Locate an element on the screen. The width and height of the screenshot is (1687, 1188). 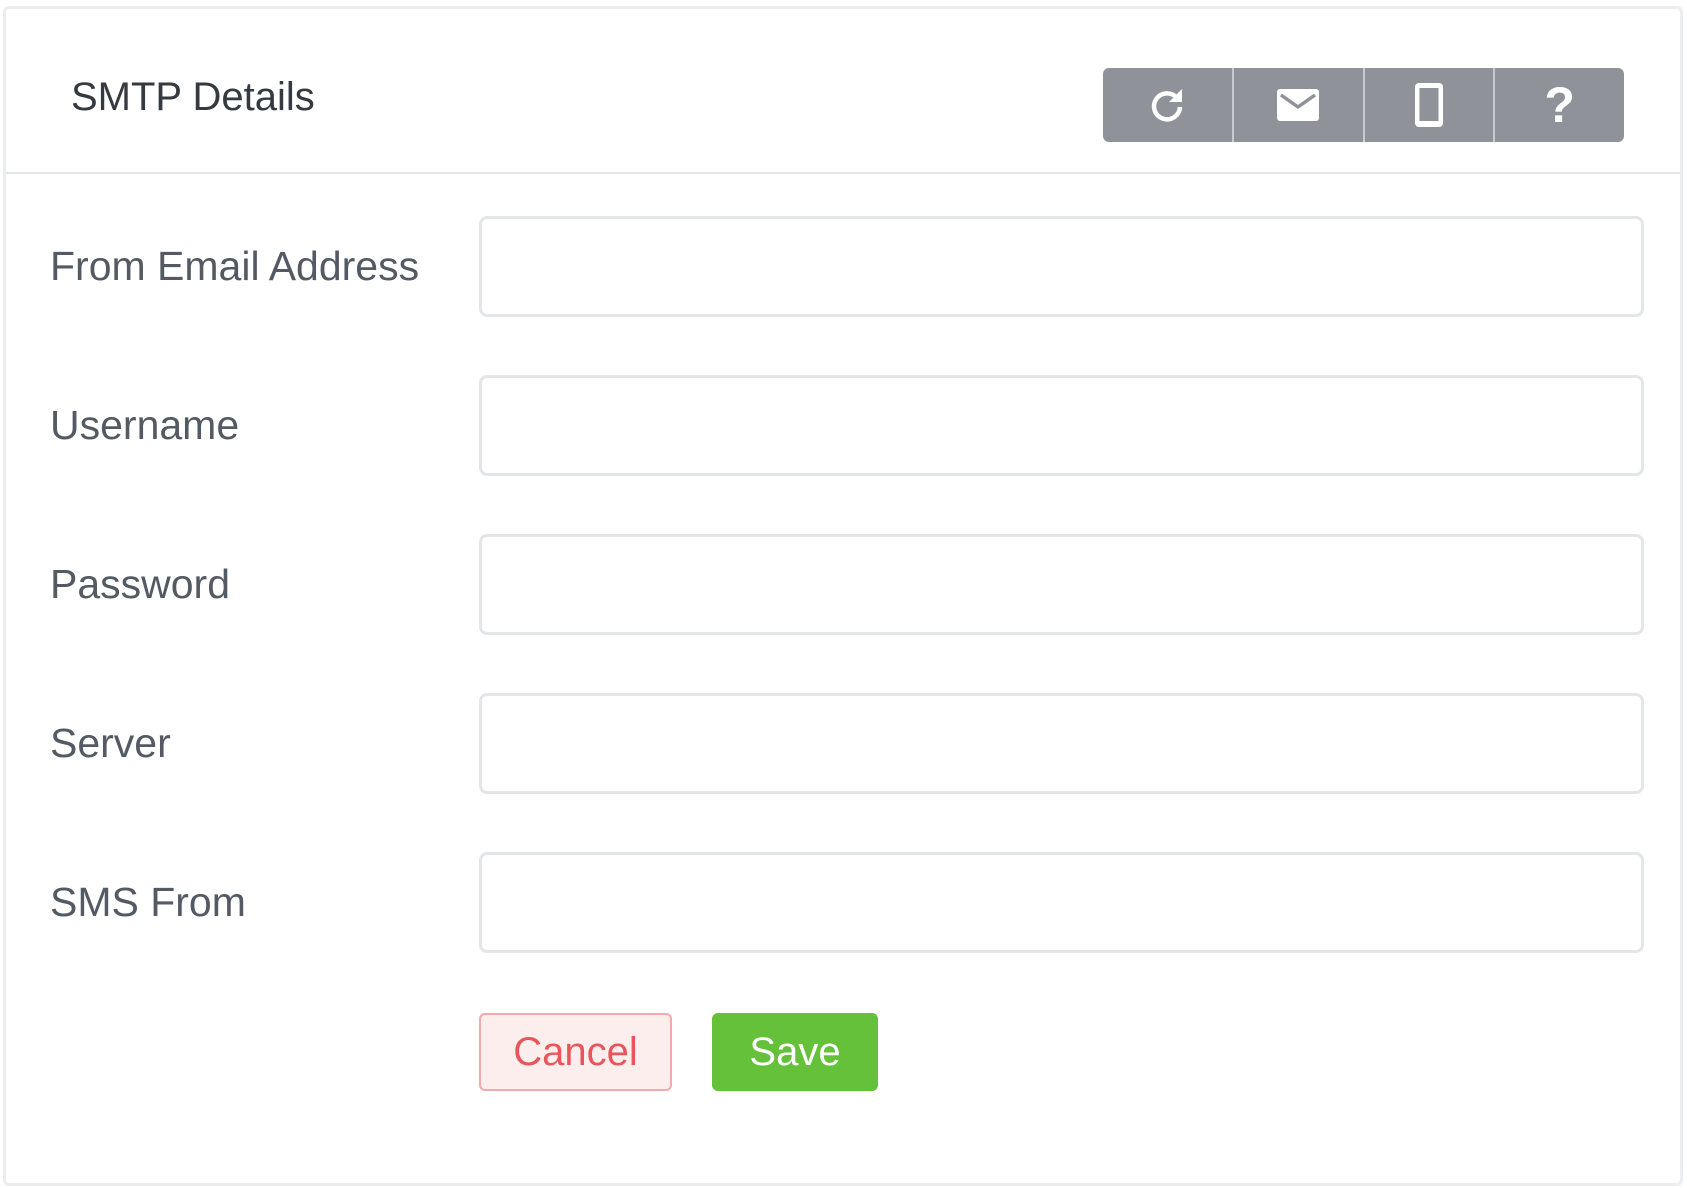
refresh-icon is located at coordinates (1167, 105).